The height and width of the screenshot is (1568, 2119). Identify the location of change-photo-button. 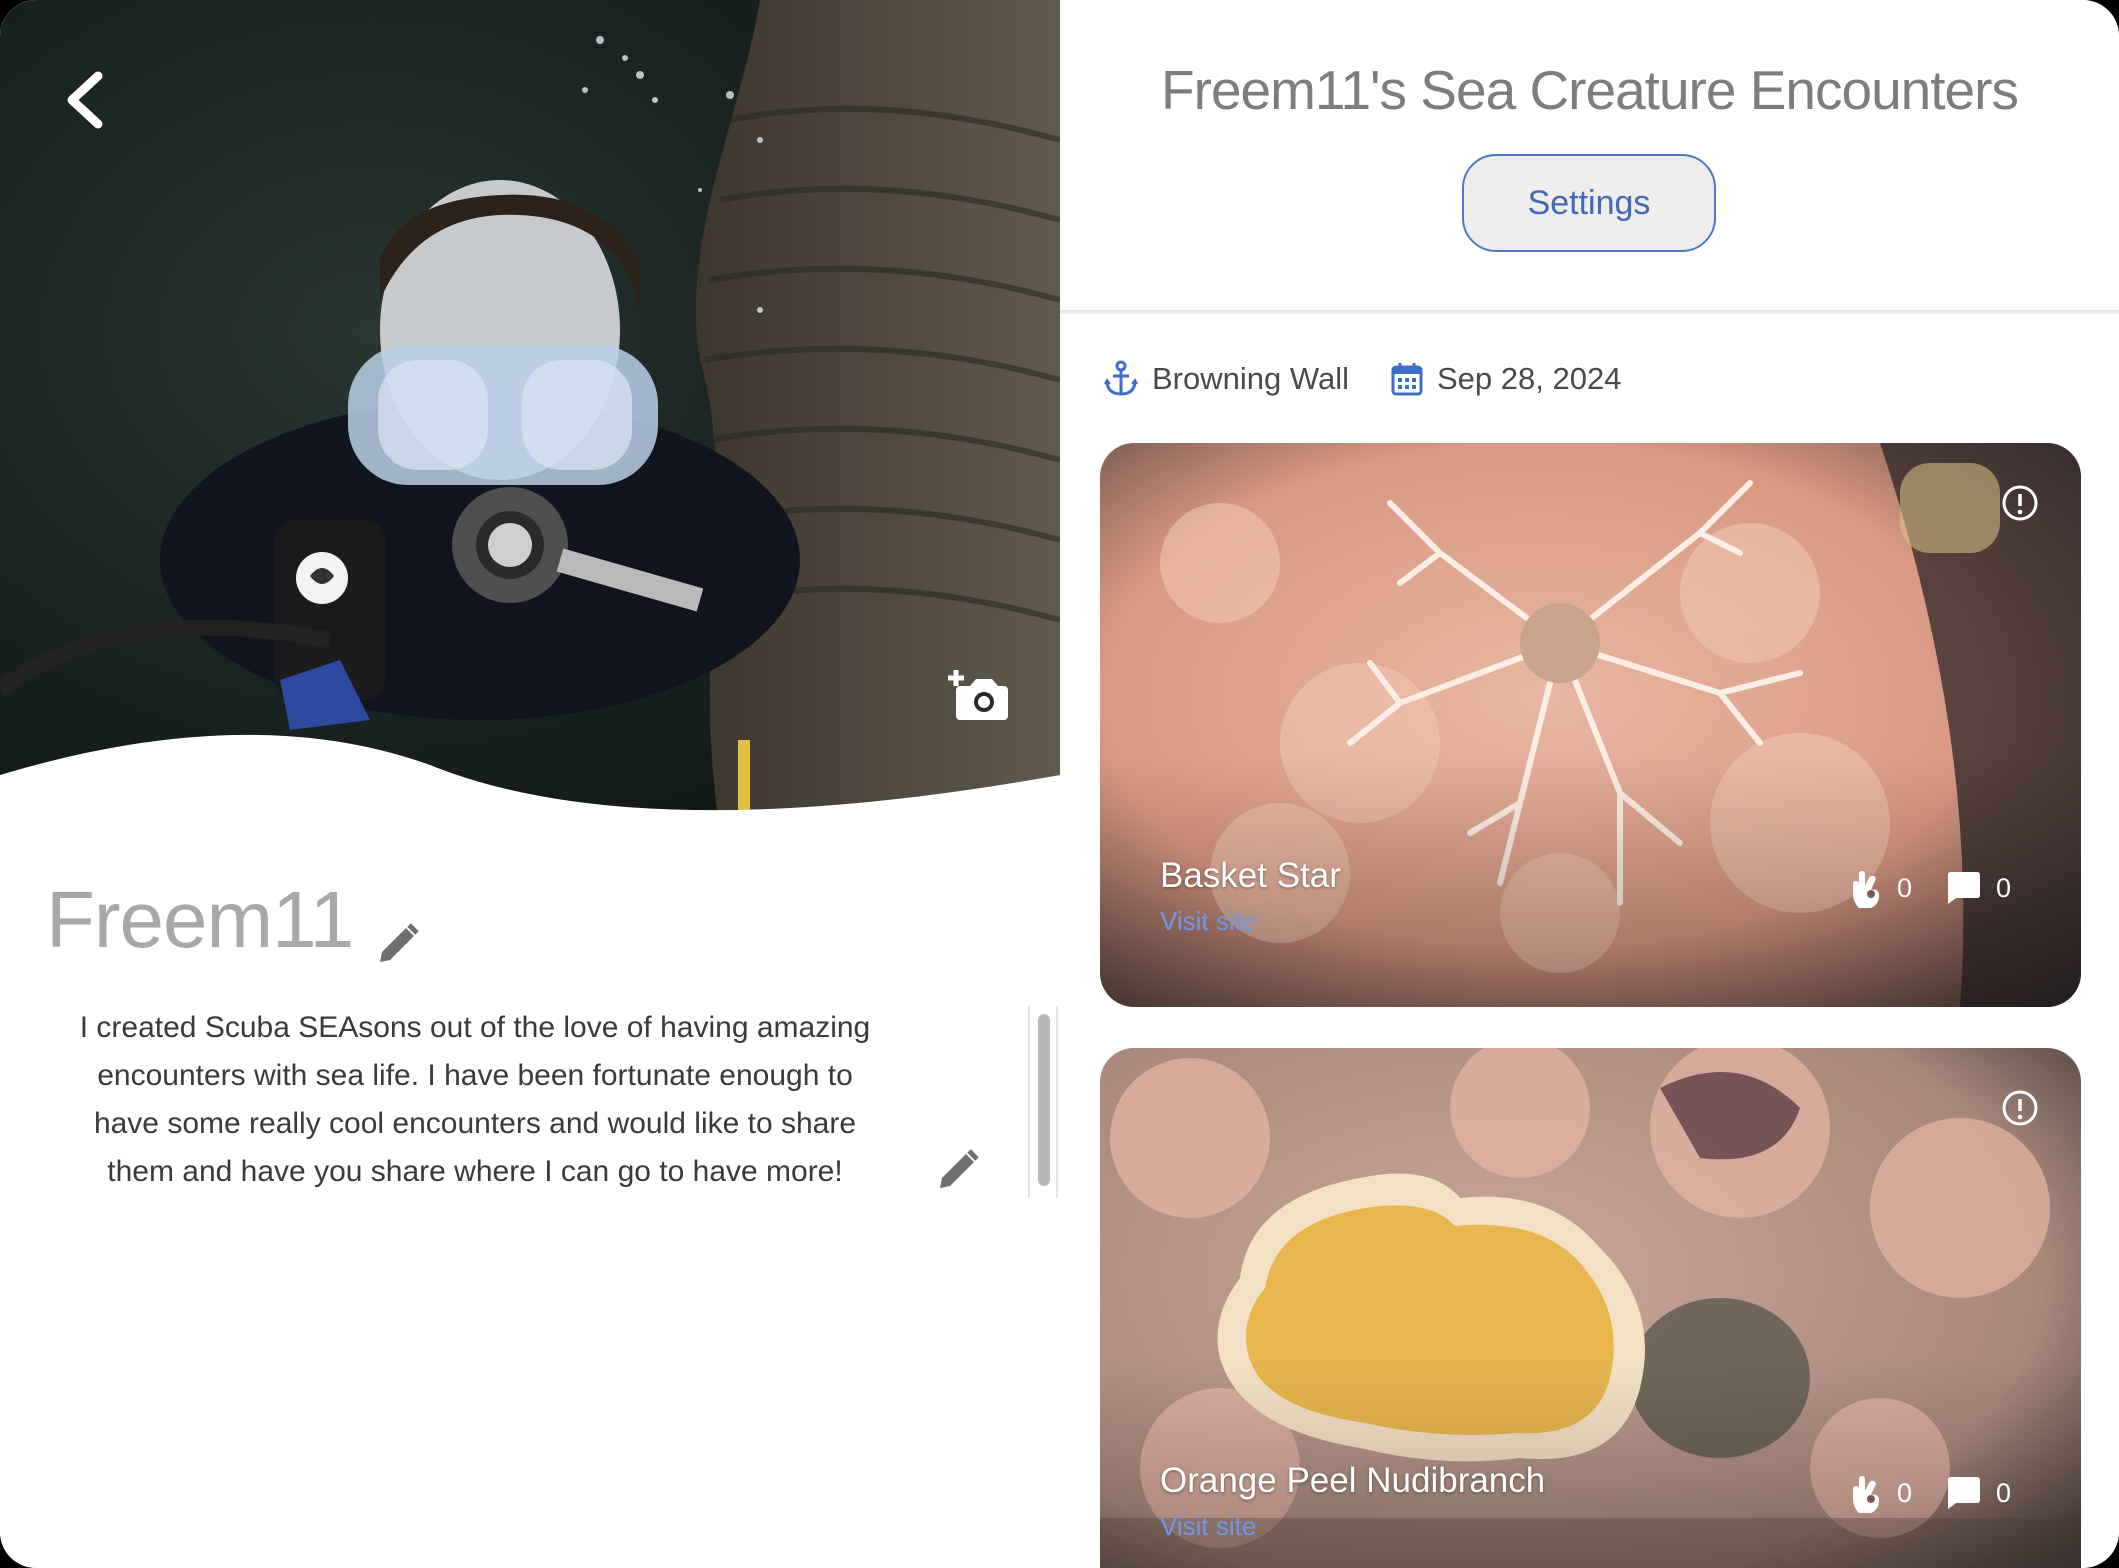
(977, 696).